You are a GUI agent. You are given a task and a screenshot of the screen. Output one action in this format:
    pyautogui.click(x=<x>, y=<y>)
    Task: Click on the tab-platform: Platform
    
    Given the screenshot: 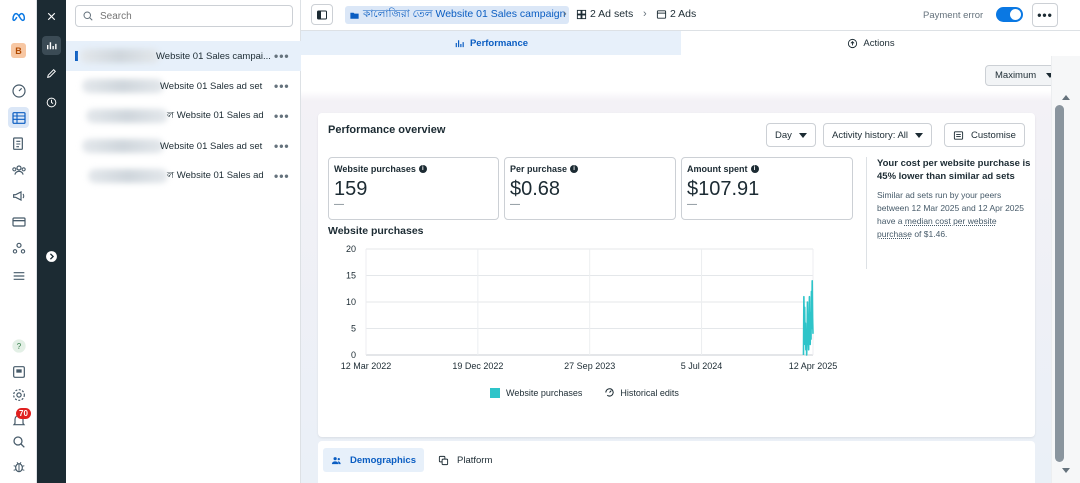 What is the action you would take?
    pyautogui.click(x=465, y=460)
    